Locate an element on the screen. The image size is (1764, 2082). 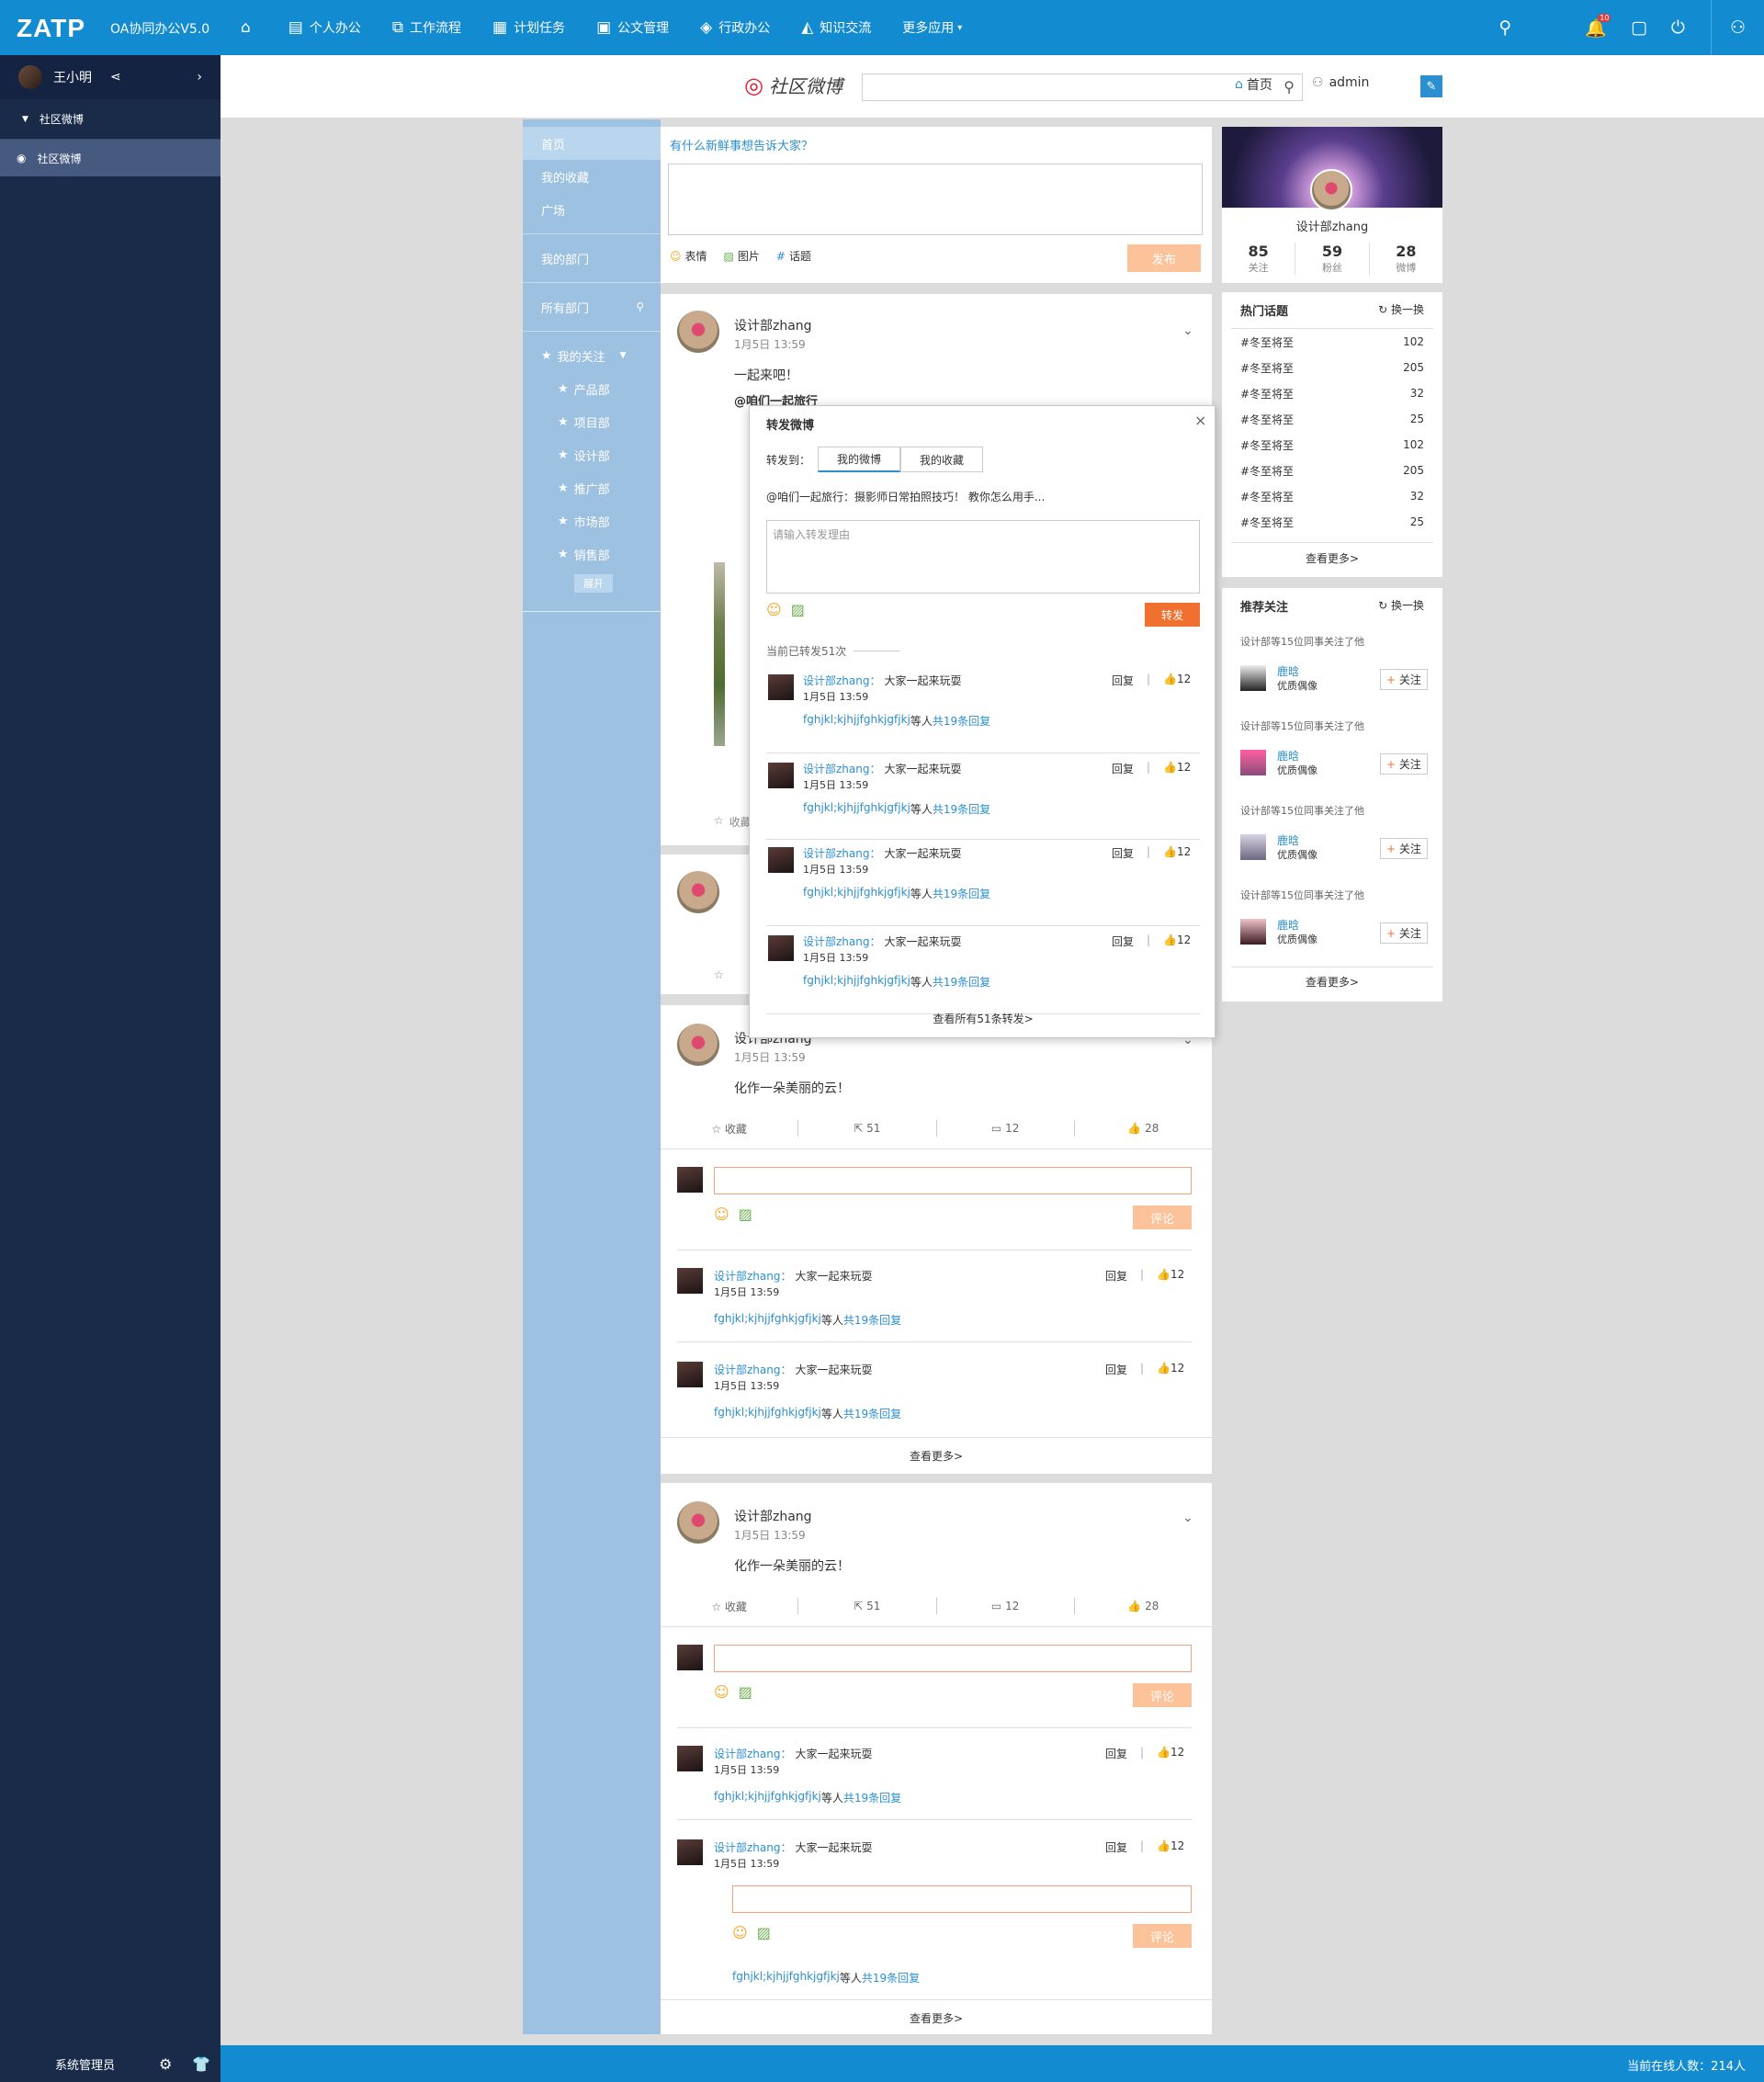
leftnav-favorites: 我的收藏 is located at coordinates (592, 176).